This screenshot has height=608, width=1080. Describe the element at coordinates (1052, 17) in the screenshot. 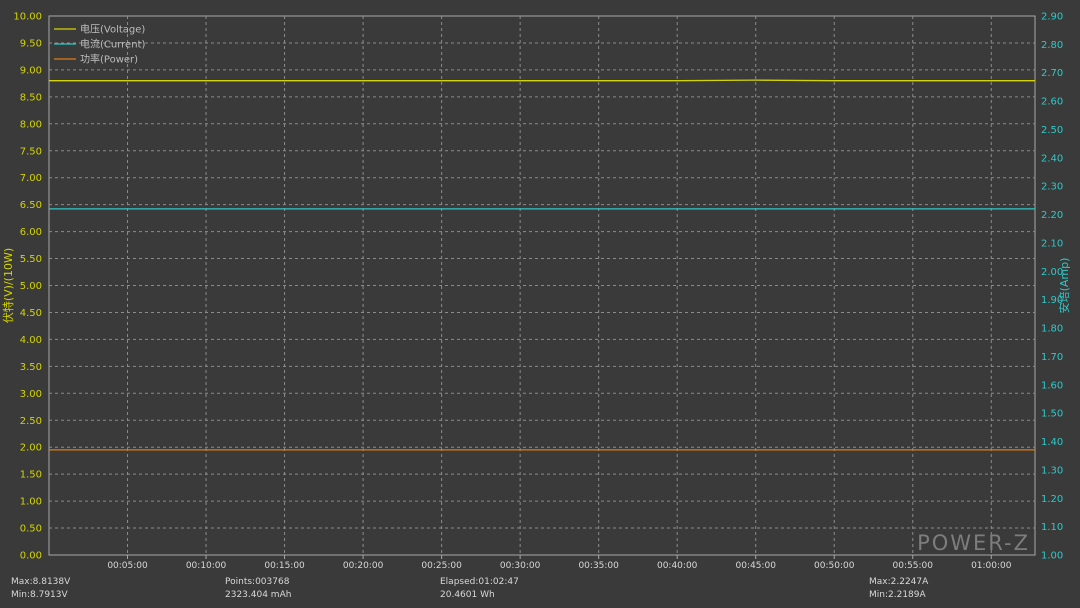

I see `y-right-tick-label: 2.90` at that location.